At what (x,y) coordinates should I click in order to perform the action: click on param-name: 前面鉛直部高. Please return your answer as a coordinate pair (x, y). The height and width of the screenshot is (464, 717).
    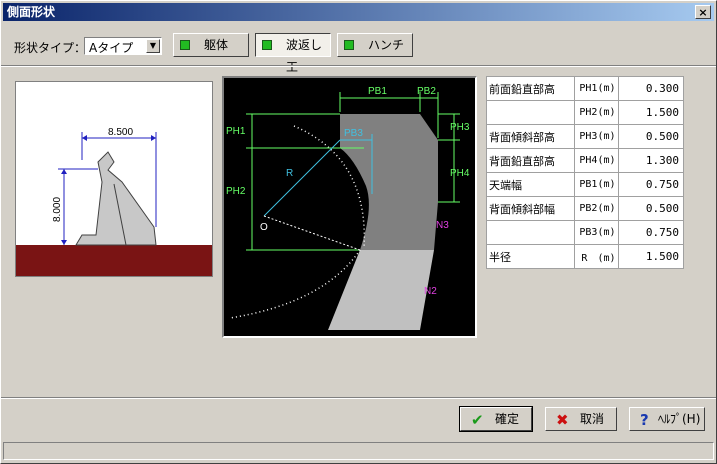
    Looking at the image, I should click on (530, 88).